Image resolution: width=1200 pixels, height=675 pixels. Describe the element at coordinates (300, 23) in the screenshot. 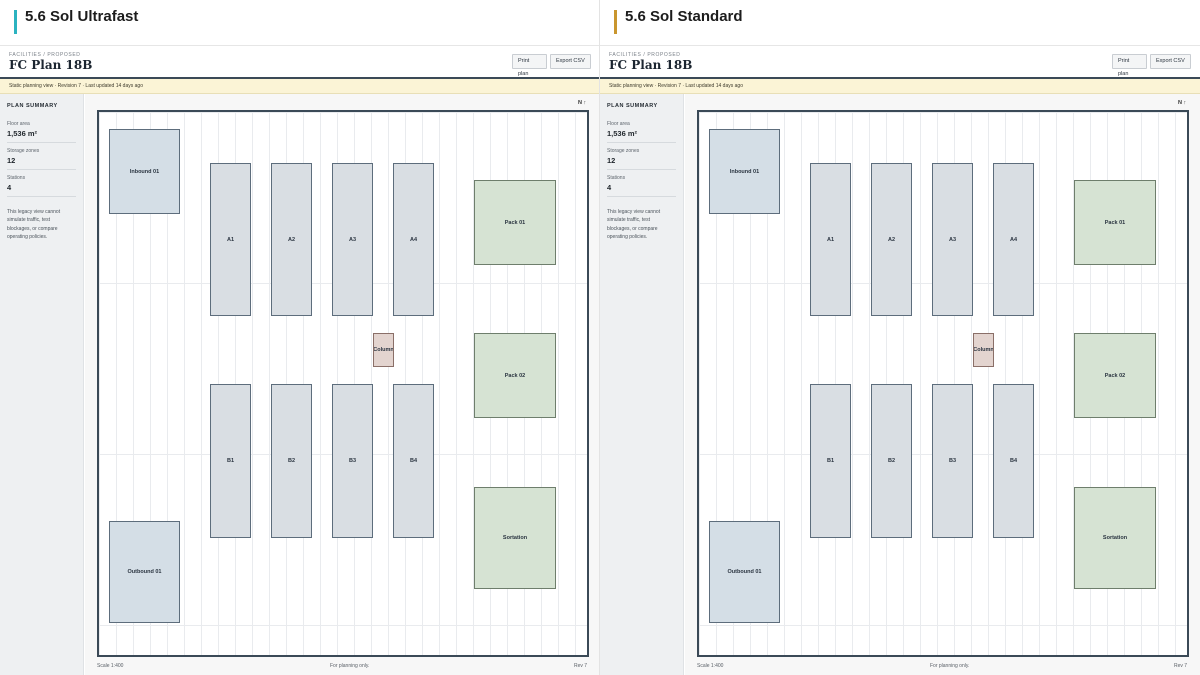

I see `model-title-bar: 5.6 Sol Ultrafast` at that location.